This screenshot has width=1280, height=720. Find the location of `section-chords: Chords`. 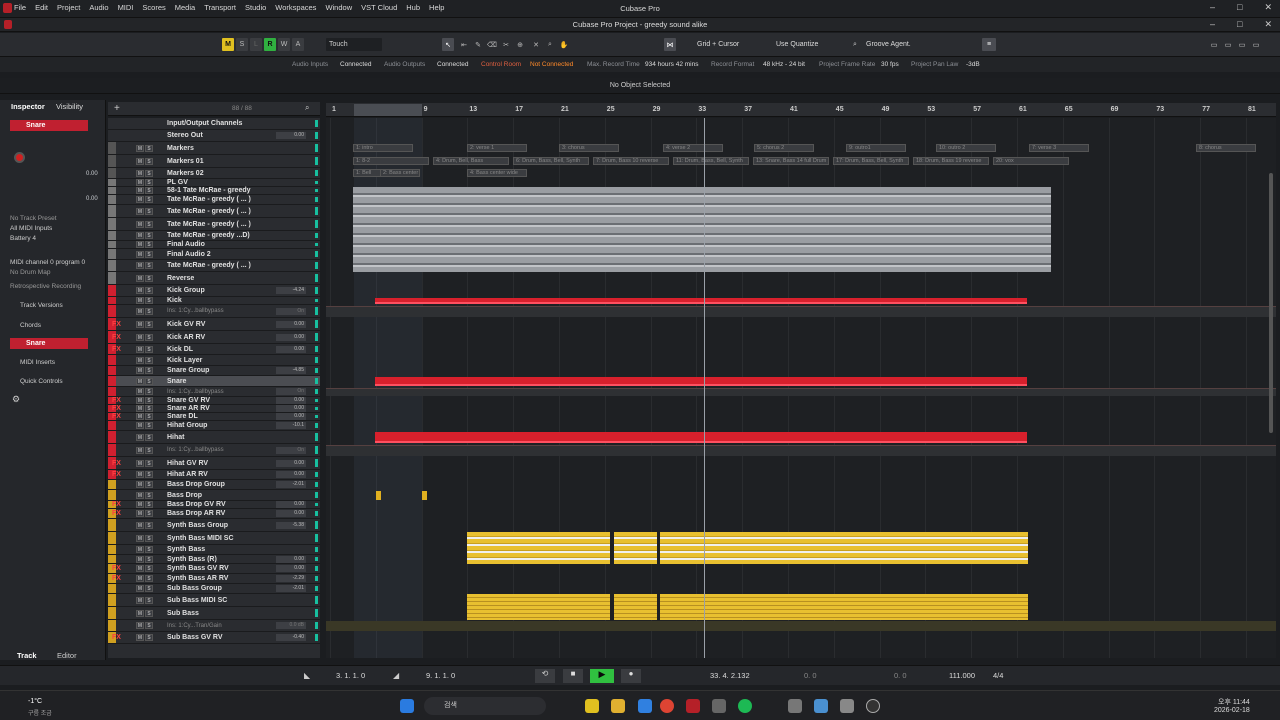

section-chords: Chords is located at coordinates (55, 325).